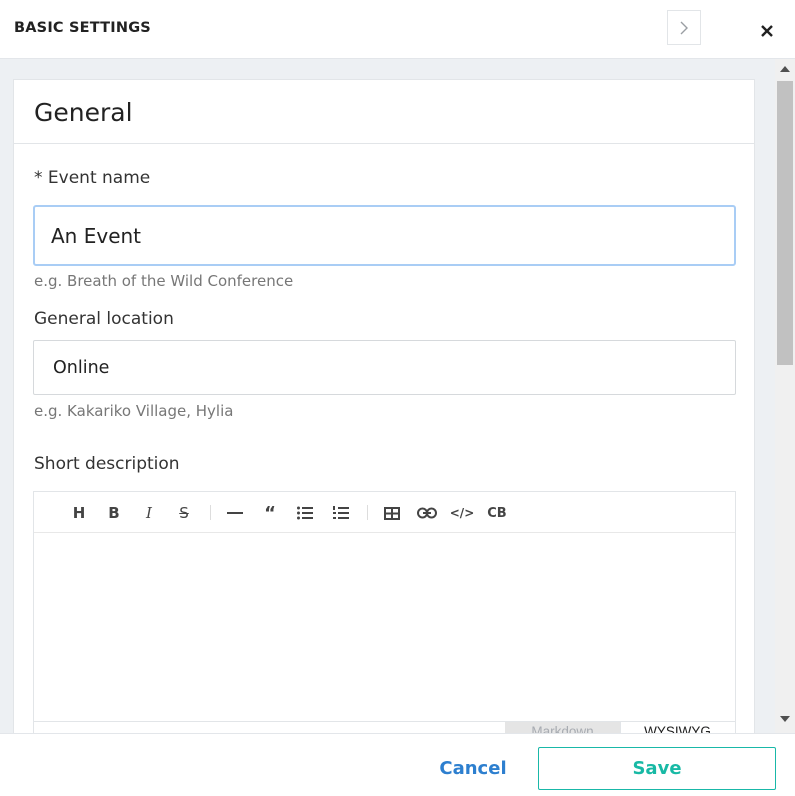 This screenshot has width=795, height=796. What do you see at coordinates (104, 319) in the screenshot?
I see `general-location-label: General location` at bounding box center [104, 319].